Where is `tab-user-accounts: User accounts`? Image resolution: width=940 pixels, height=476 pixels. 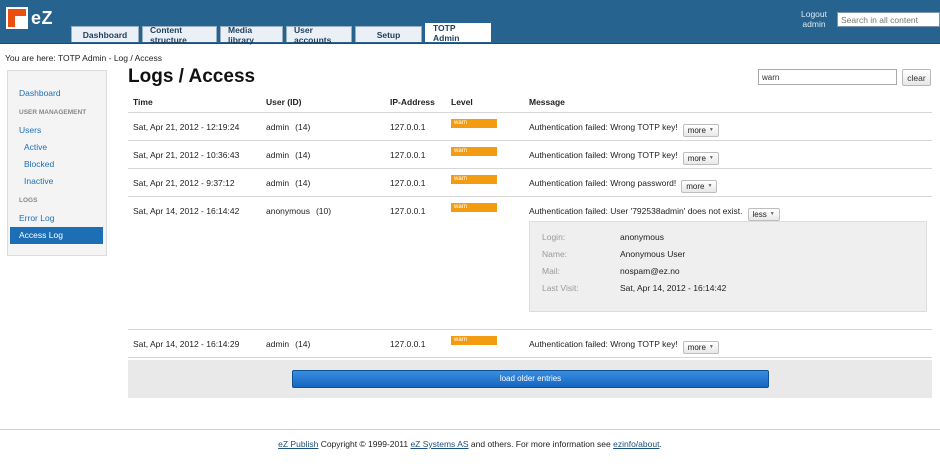 tab-user-accounts: User accounts is located at coordinates (319, 35).